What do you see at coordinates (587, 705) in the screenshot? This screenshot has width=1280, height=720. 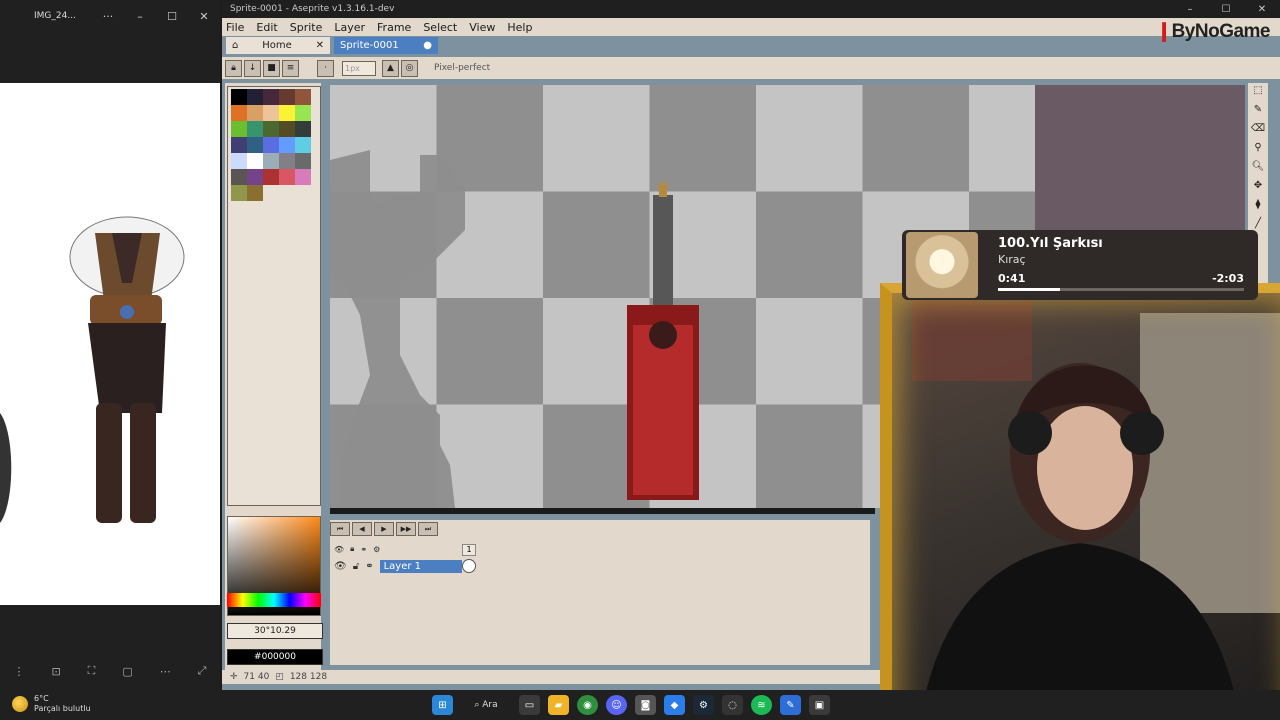 I see `chrome-icon: ◉` at bounding box center [587, 705].